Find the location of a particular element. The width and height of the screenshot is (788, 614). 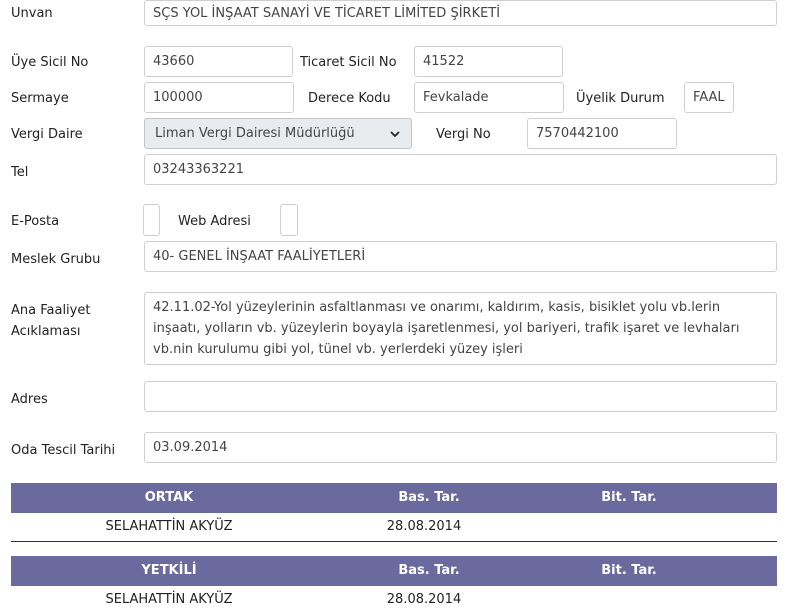

yetkili-name-cell: SELAHATTİN AKYÜZ is located at coordinates (169, 599).